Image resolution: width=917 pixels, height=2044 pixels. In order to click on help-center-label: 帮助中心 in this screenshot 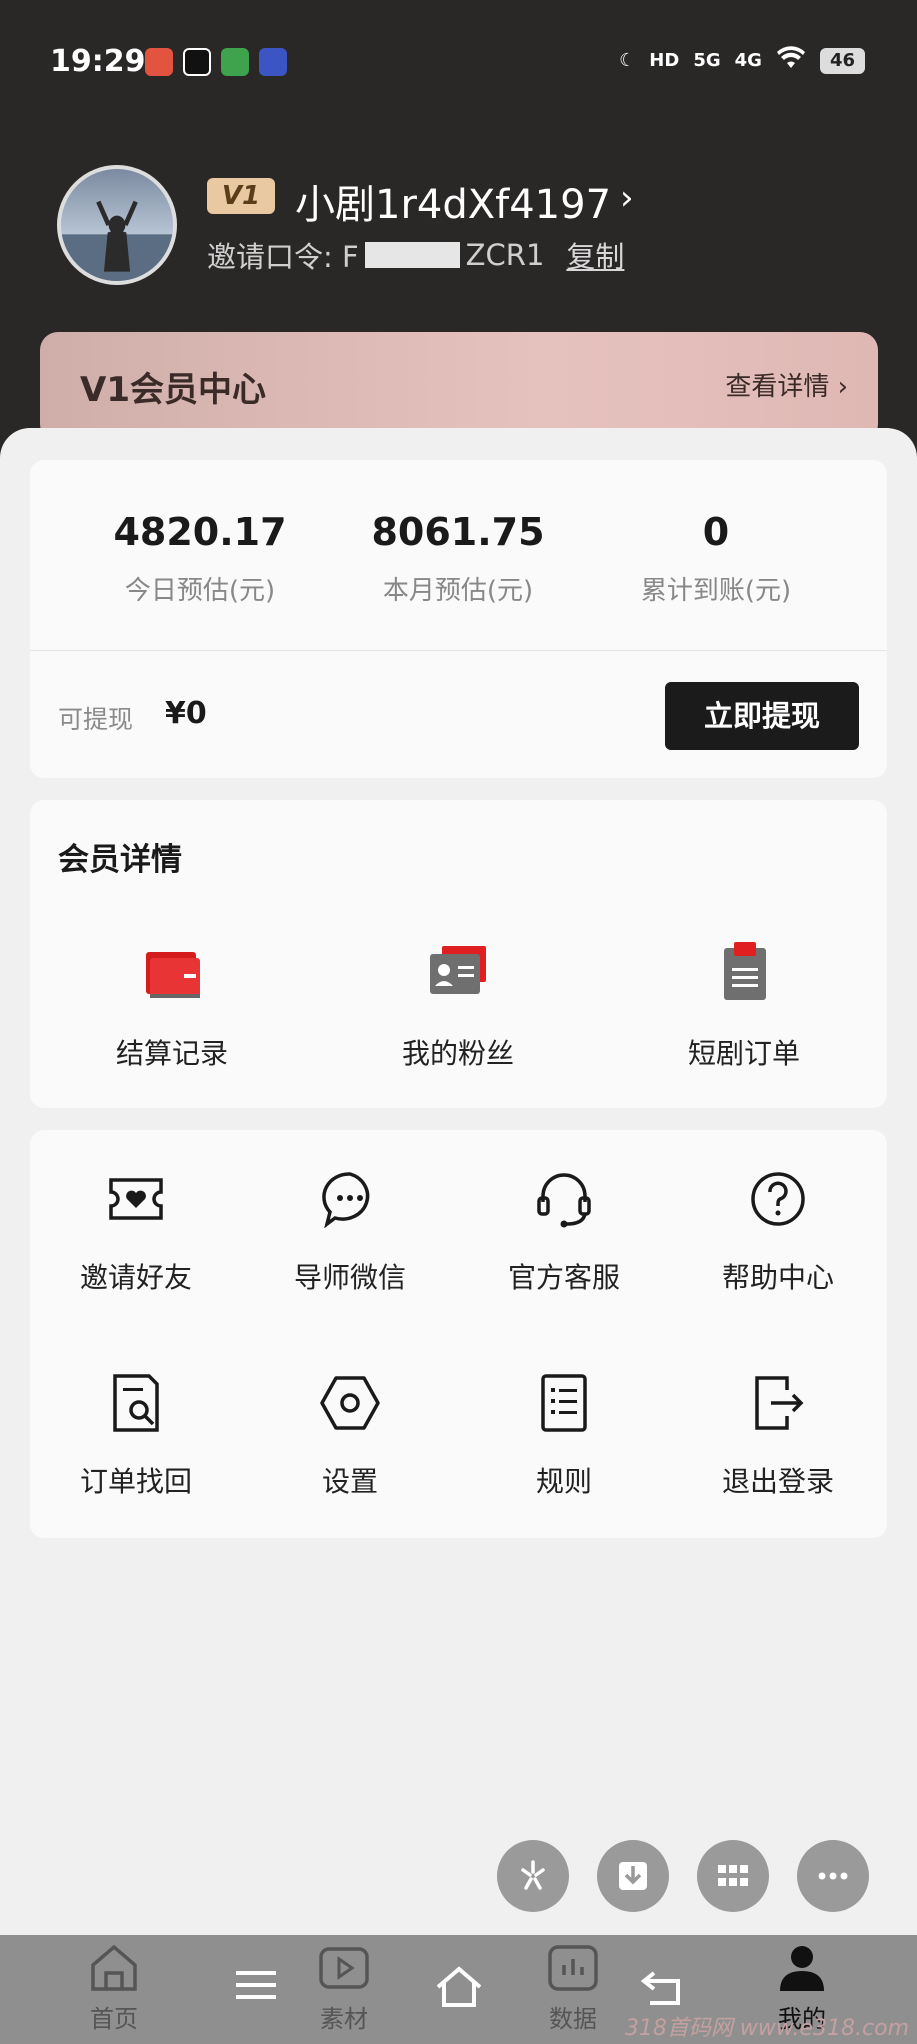, I will do `click(777, 1277)`.